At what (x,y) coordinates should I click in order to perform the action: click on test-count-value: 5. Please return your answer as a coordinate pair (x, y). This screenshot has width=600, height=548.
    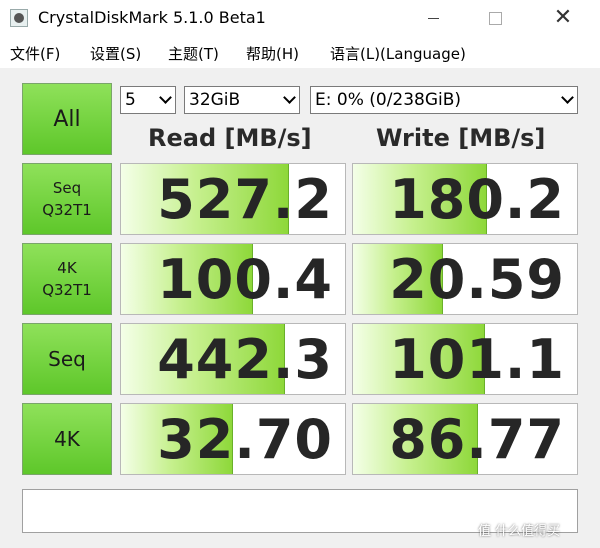
    Looking at the image, I should click on (130, 100).